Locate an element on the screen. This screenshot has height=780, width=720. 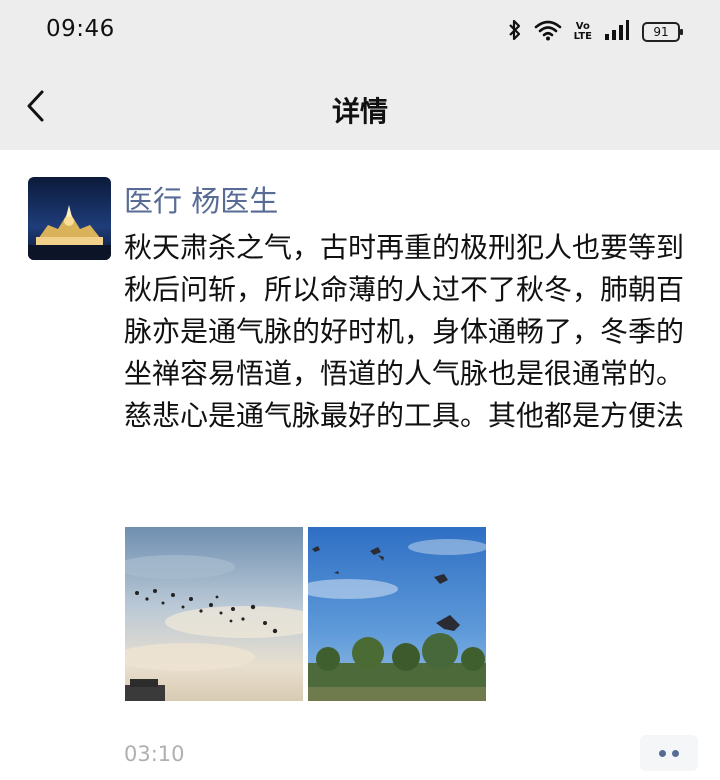
bluetooth-icon is located at coordinates (515, 32).